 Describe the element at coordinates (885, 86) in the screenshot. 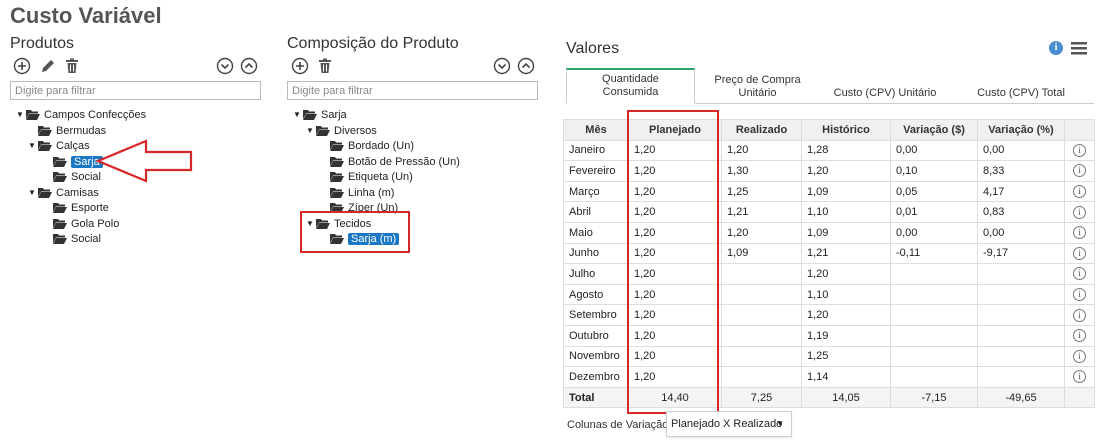

I see `tab-custo-cpv-unitario: Custo (CPV) Unitário` at that location.